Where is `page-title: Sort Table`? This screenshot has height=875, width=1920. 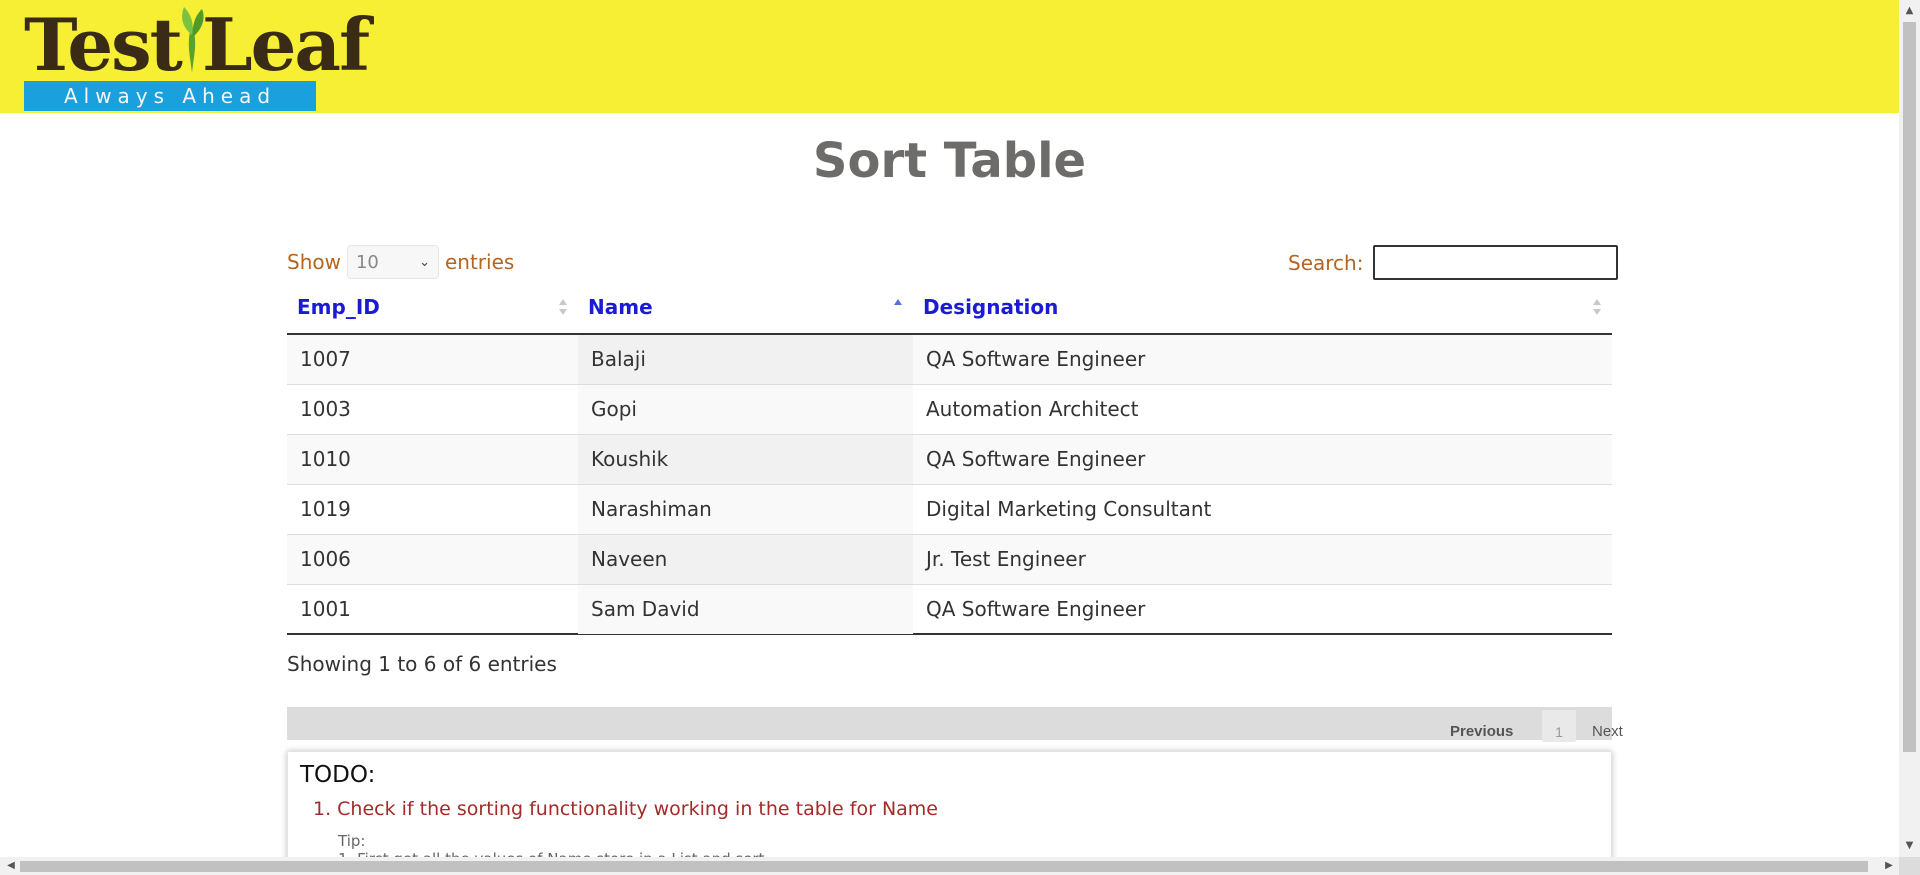
page-title: Sort Table is located at coordinates (949, 161).